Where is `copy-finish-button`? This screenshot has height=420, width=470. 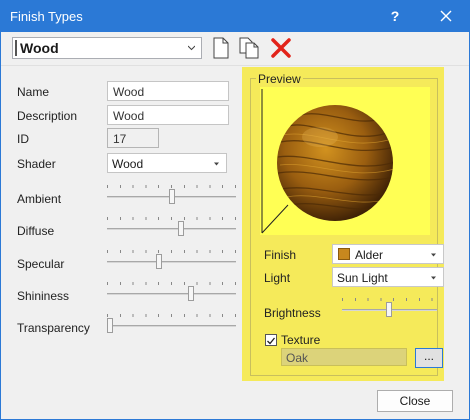 copy-finish-button is located at coordinates (249, 48).